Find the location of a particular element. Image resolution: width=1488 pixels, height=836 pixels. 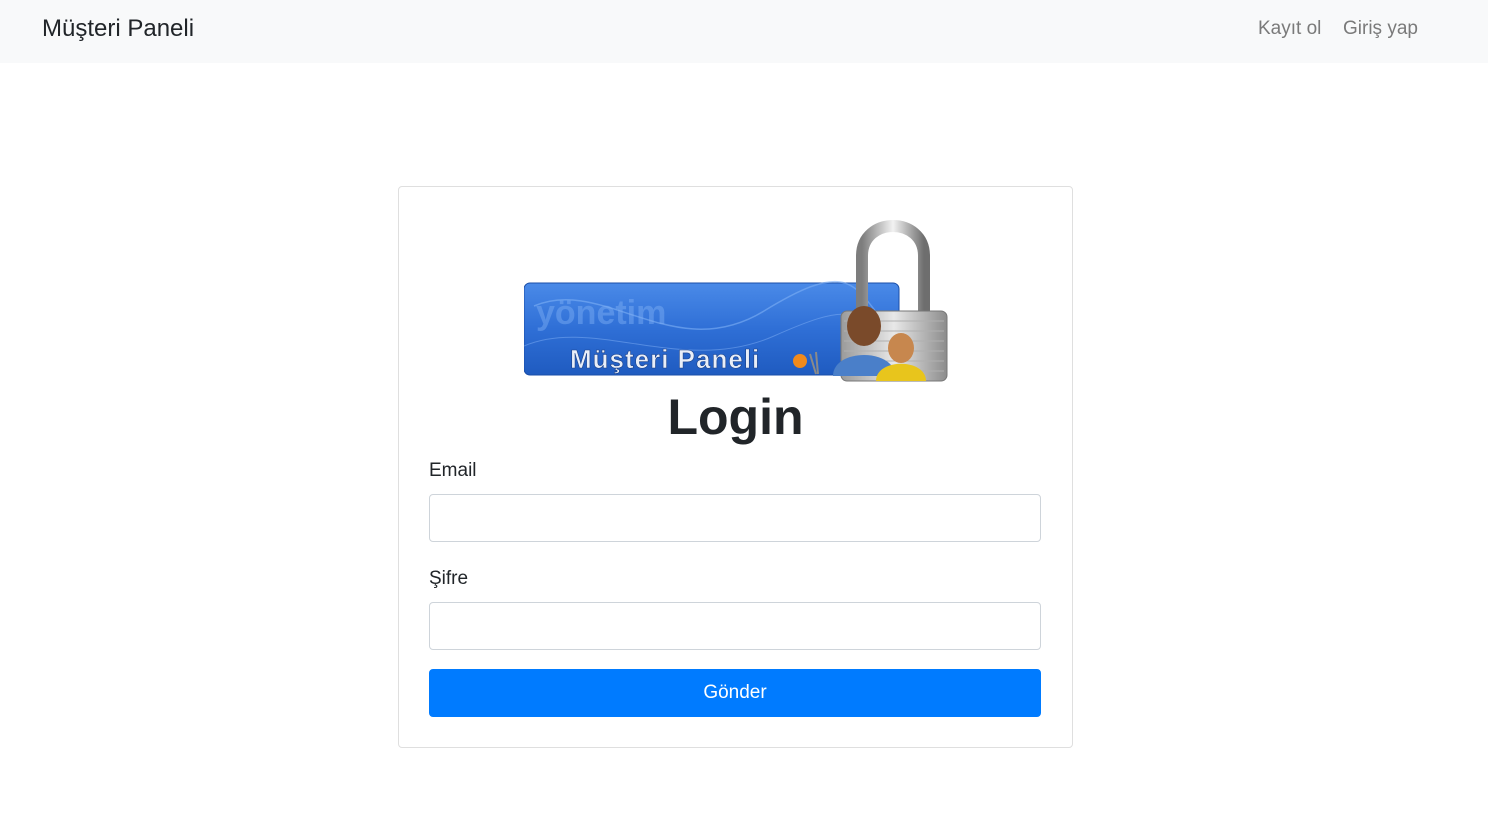

brand-link: Müşteri Paneli is located at coordinates (118, 29).